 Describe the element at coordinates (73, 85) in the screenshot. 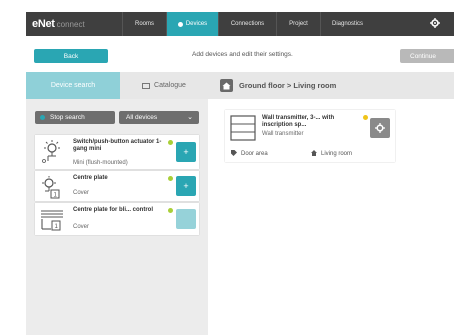

I see `tab-device-search: Device search` at that location.